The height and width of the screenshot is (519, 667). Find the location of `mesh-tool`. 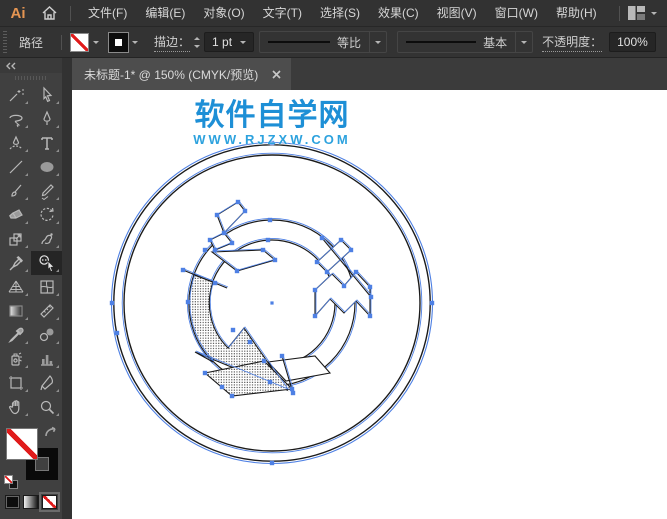

mesh-tool is located at coordinates (46, 287).